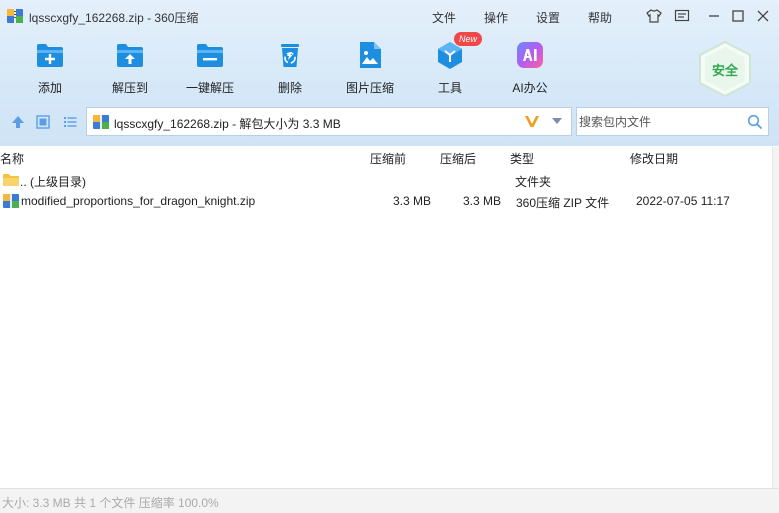  Describe the element at coordinates (227, 124) in the screenshot. I see `address-path: lqsscxgfy_162268.zip - 解包大小为 3.3 MB` at that location.